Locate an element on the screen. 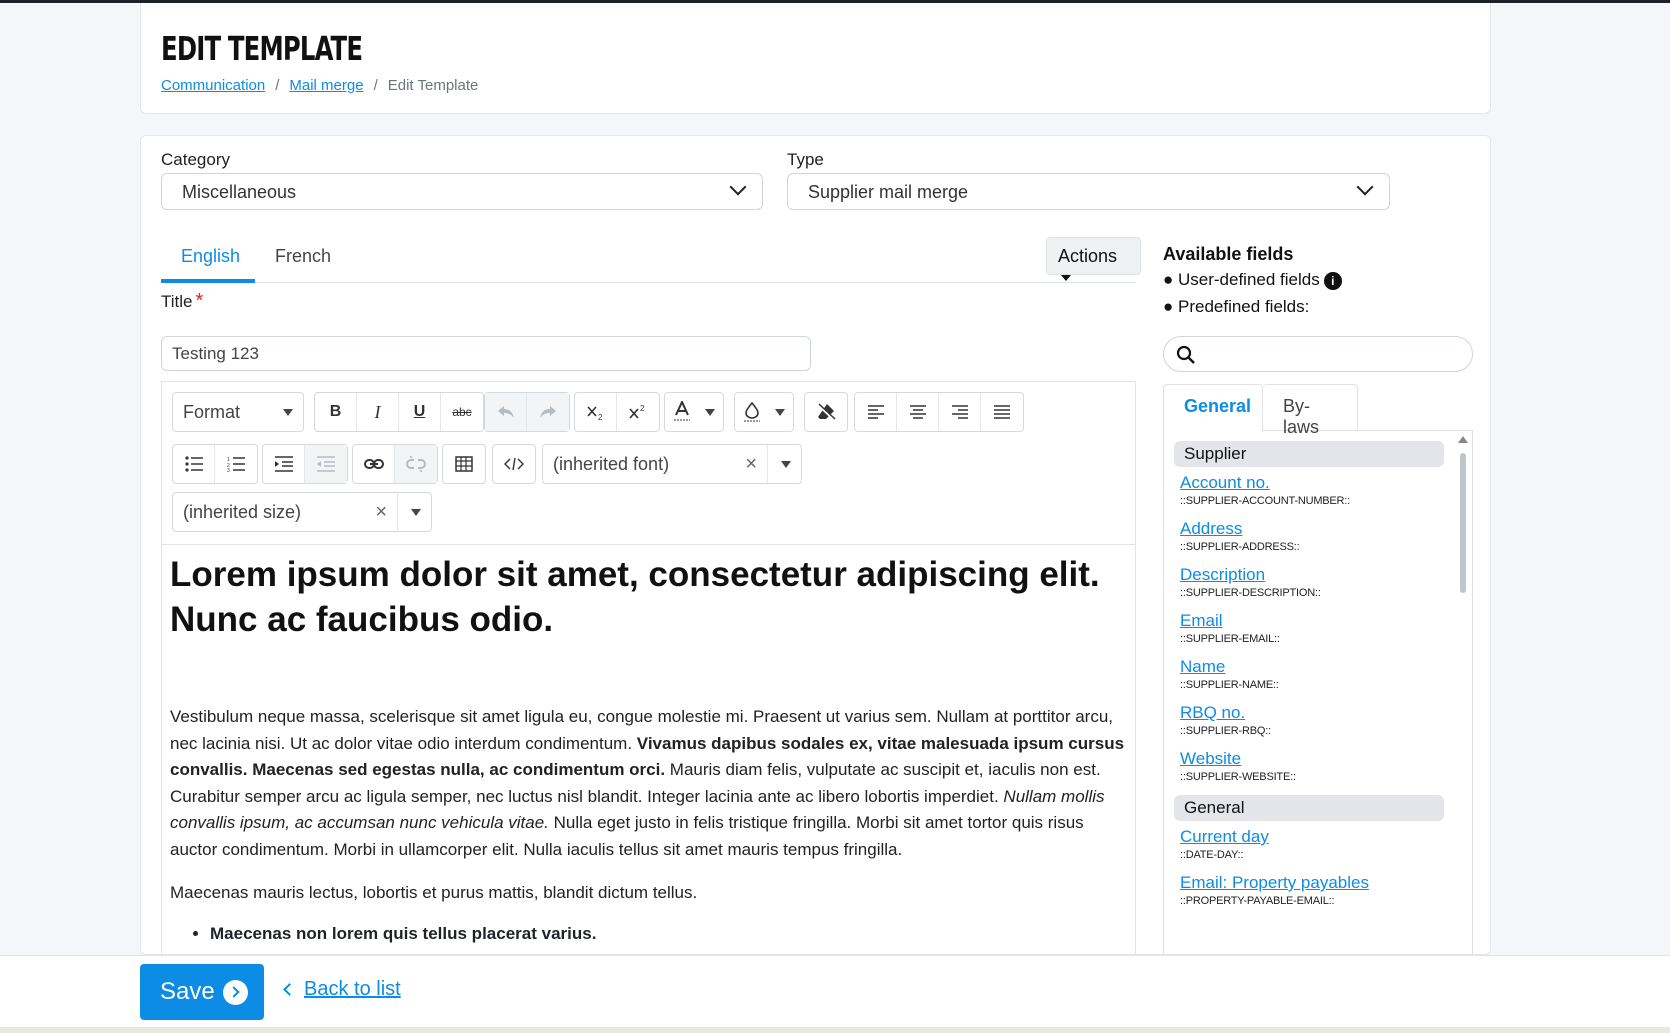 This screenshot has width=1670, height=1033. align-left-button is located at coordinates (876, 412).